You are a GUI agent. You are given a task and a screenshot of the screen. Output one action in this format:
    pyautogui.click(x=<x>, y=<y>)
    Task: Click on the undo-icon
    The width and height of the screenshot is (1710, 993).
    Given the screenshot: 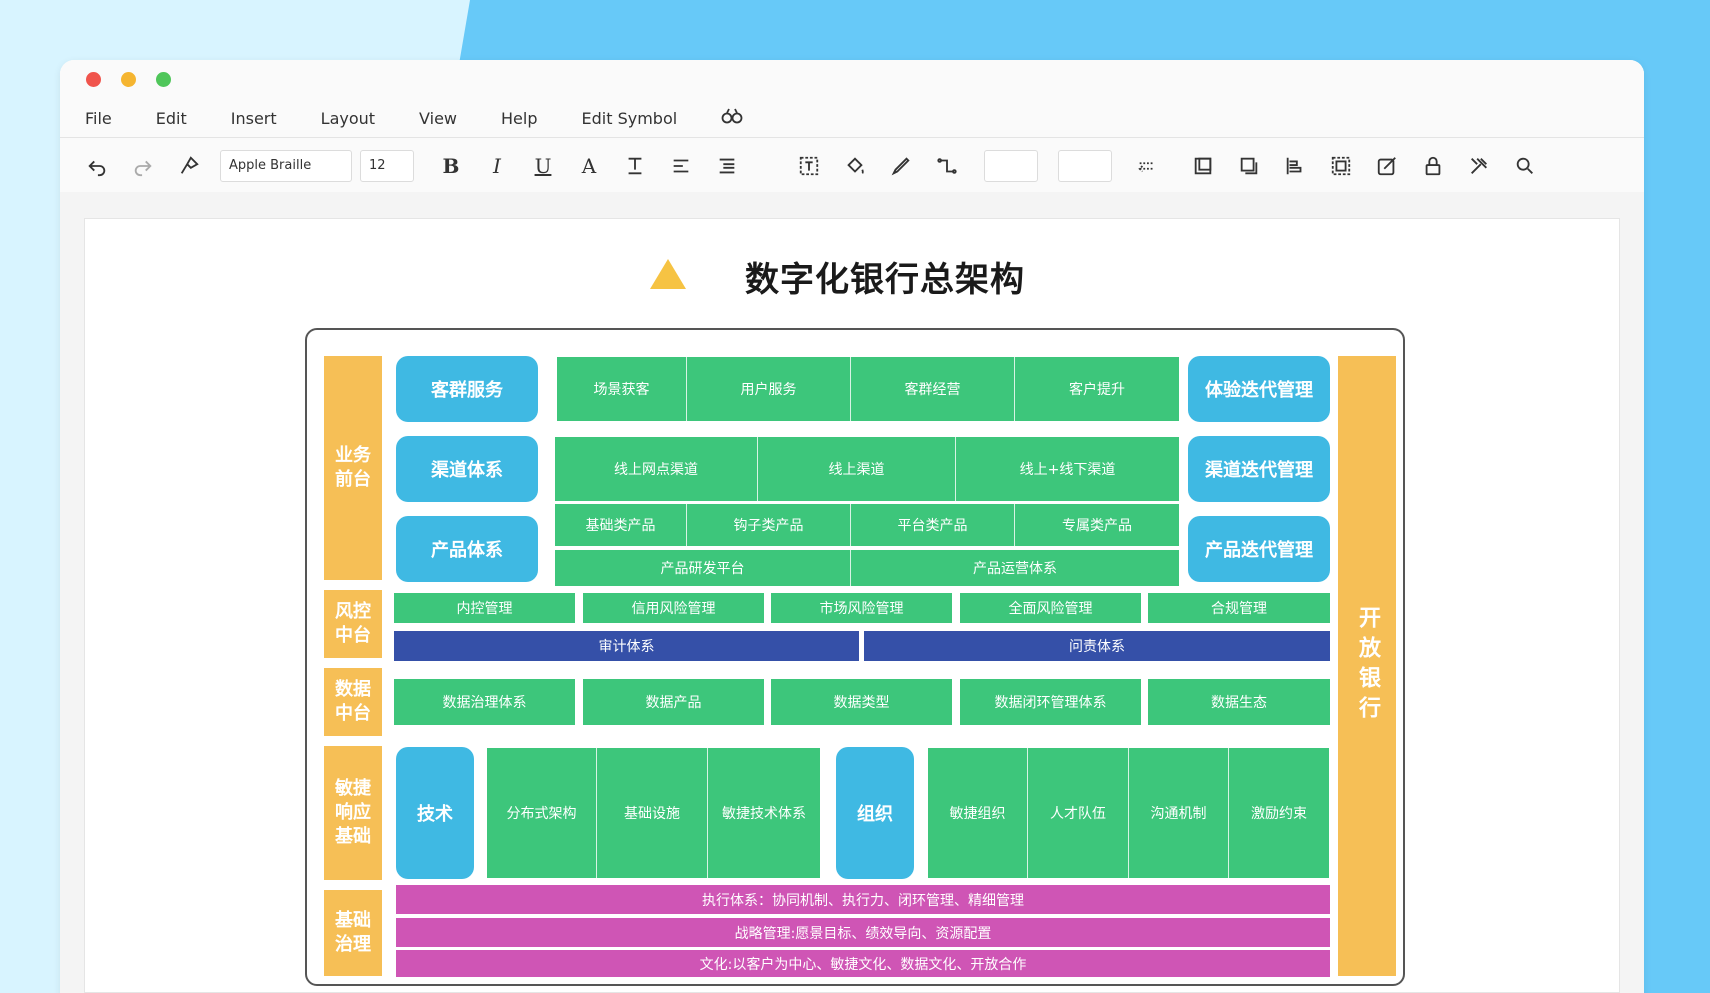 What is the action you would take?
    pyautogui.click(x=97, y=166)
    